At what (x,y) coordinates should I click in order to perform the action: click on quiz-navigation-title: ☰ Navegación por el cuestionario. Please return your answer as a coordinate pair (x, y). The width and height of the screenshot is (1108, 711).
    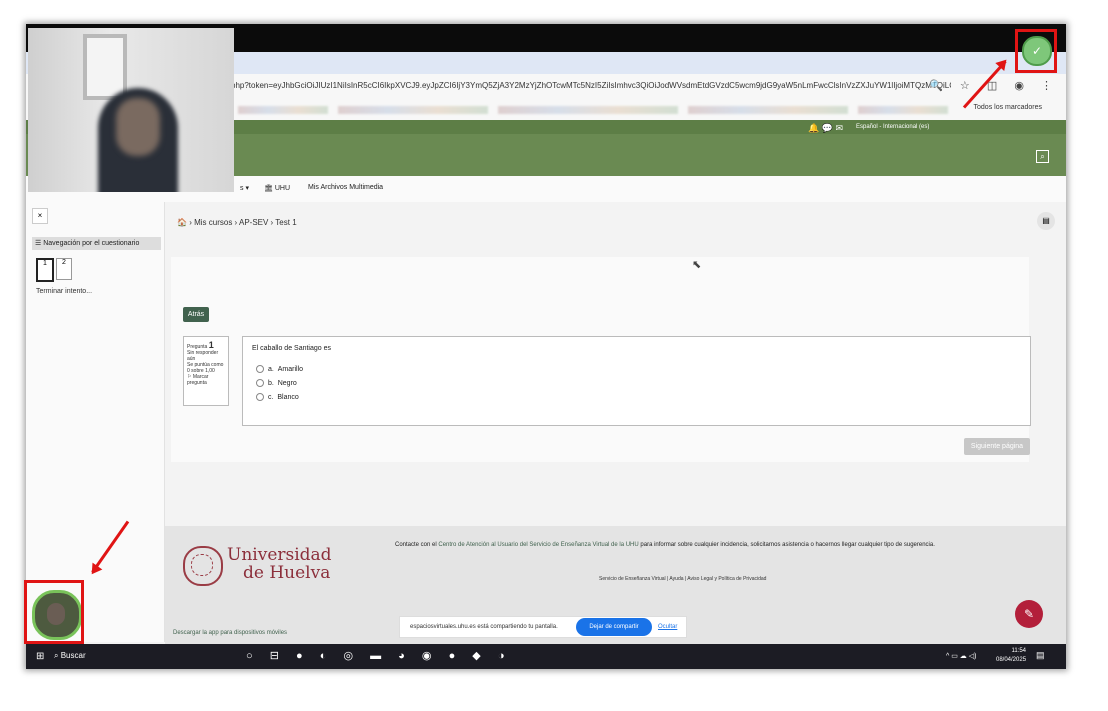
    Looking at the image, I should click on (96, 243).